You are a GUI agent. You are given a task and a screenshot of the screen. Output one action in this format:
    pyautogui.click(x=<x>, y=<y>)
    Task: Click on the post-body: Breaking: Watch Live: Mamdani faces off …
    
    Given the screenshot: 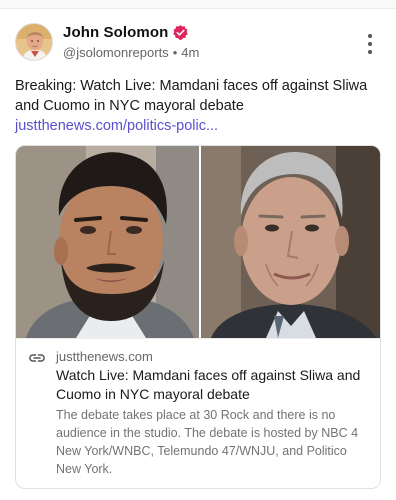 What is the action you would take?
    pyautogui.click(x=191, y=96)
    